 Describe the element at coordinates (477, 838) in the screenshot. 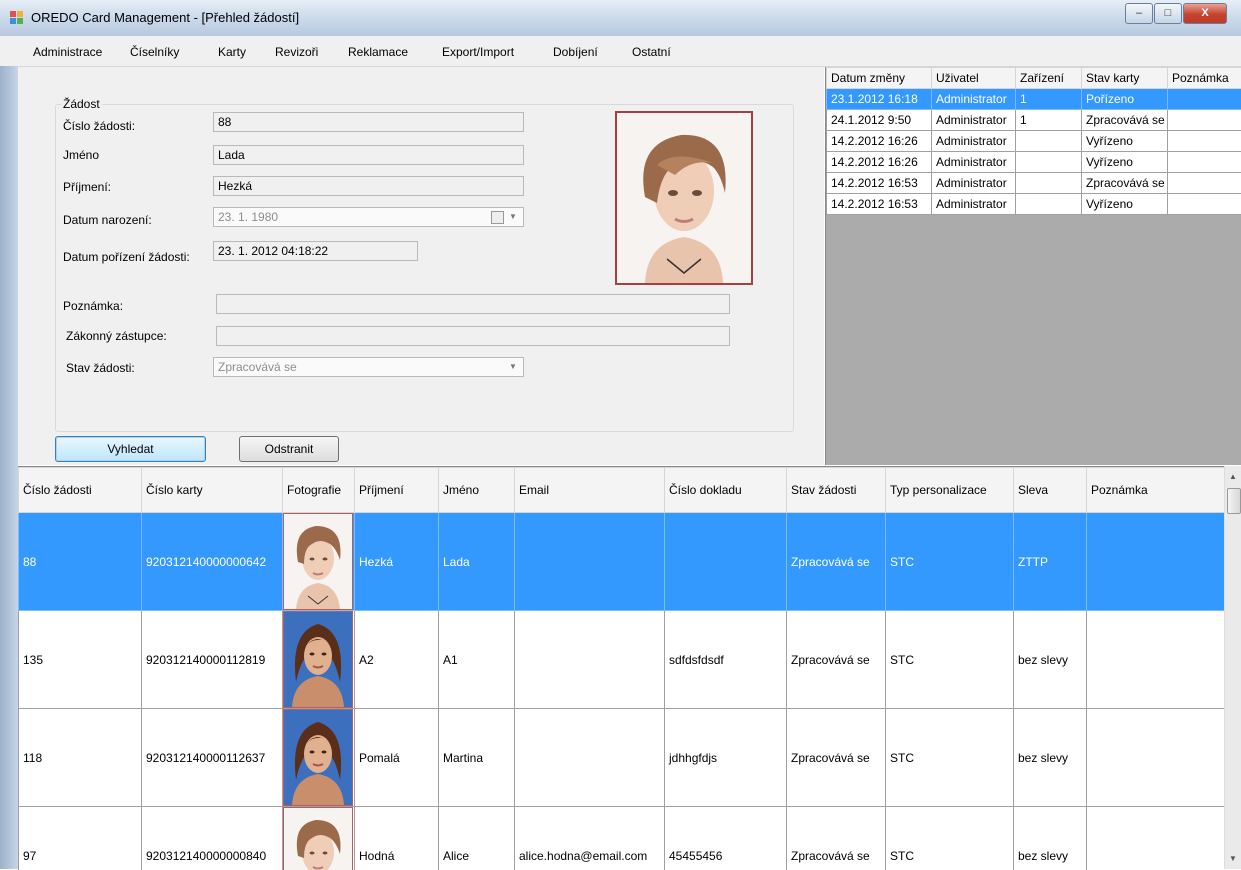

I see `grid-cell-first: Alice` at that location.